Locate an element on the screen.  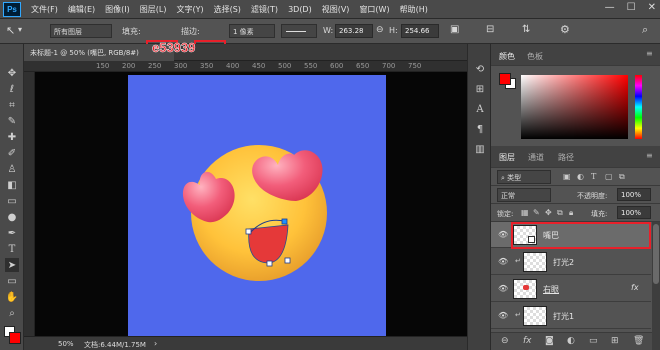
layer-thumbnail is located at coordinates (535, 262).